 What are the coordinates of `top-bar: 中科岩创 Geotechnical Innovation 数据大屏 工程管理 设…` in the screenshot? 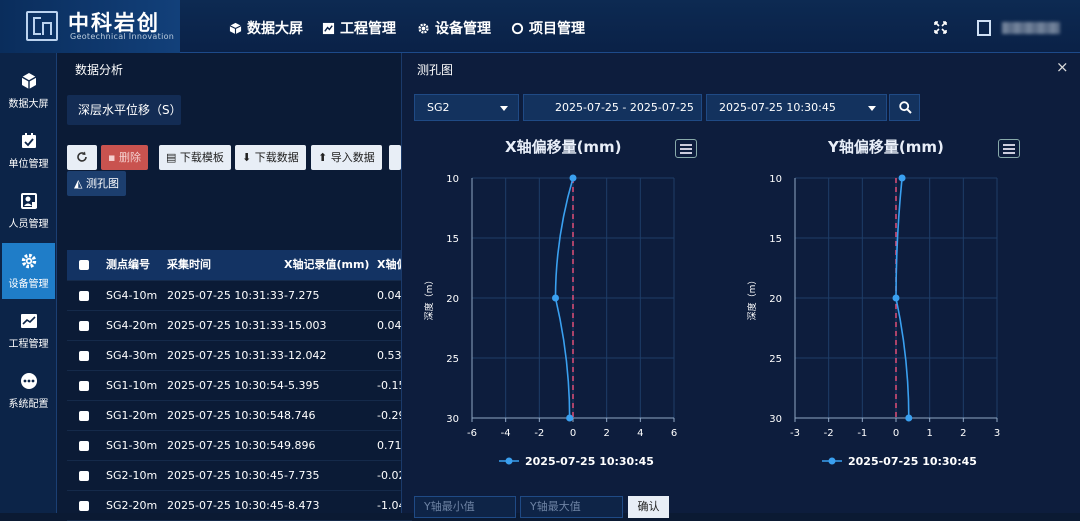 It's located at (540, 26).